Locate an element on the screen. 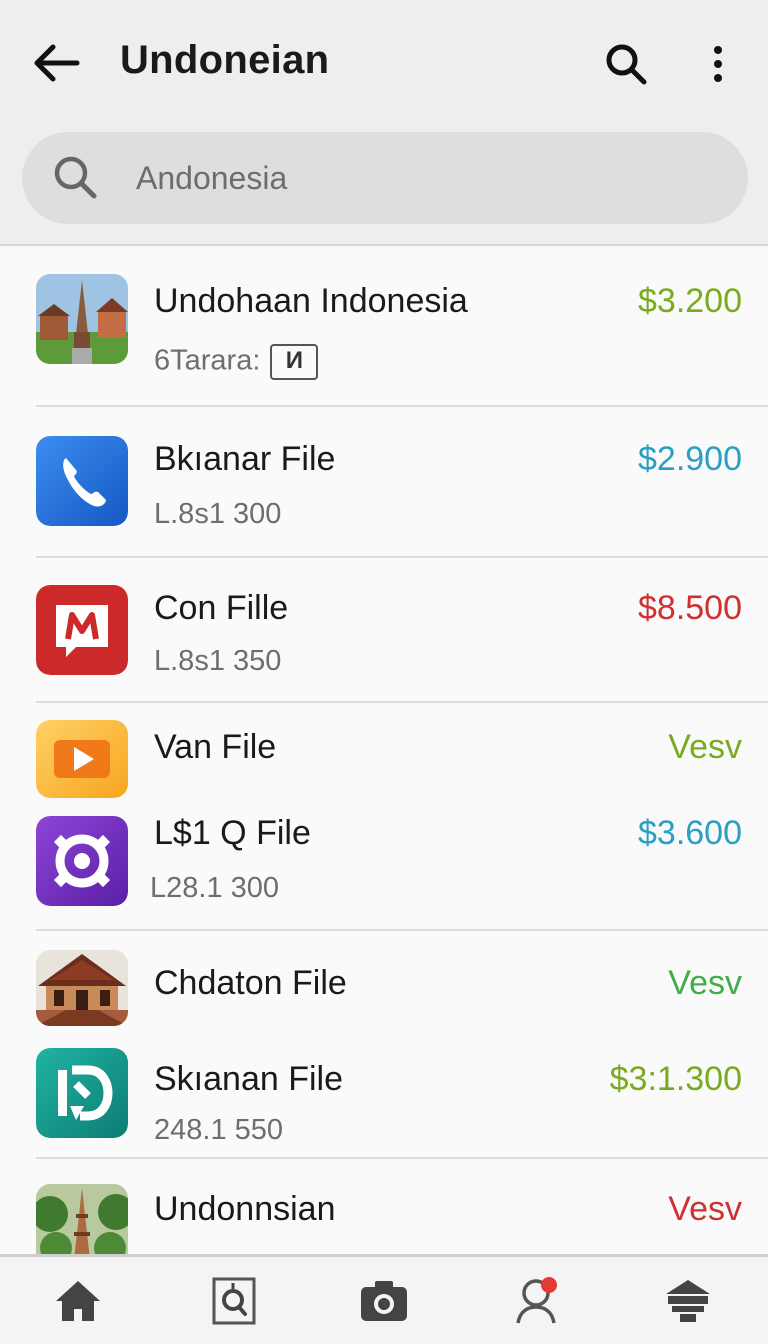 The height and width of the screenshot is (1344, 768). store-icon is located at coordinates (688, 1301).